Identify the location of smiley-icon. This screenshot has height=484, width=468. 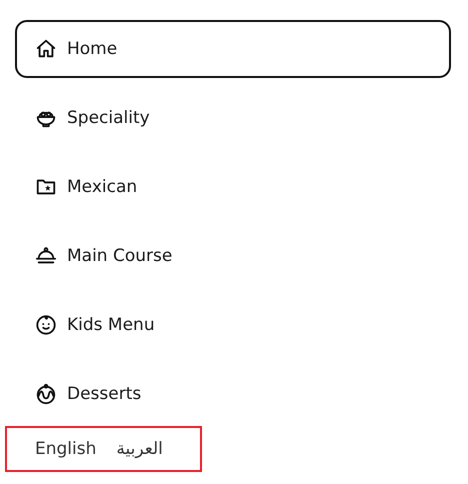
(46, 325).